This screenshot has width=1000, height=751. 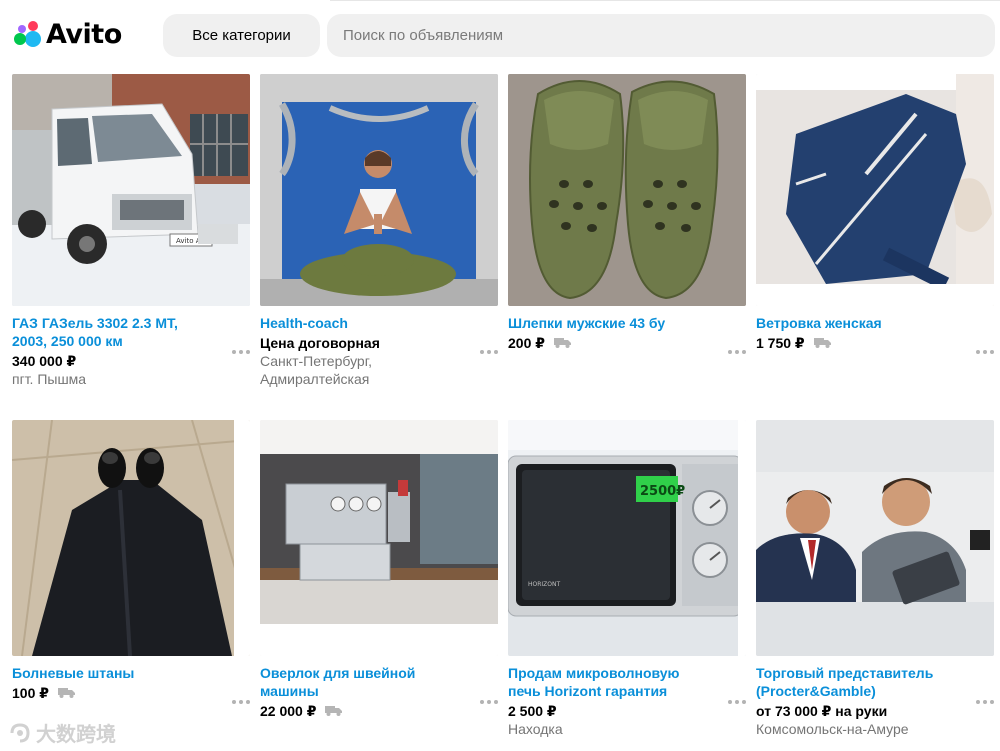 I want to click on listing-title: Торговый представитель (Procter&Gamble), so click(x=856, y=682).